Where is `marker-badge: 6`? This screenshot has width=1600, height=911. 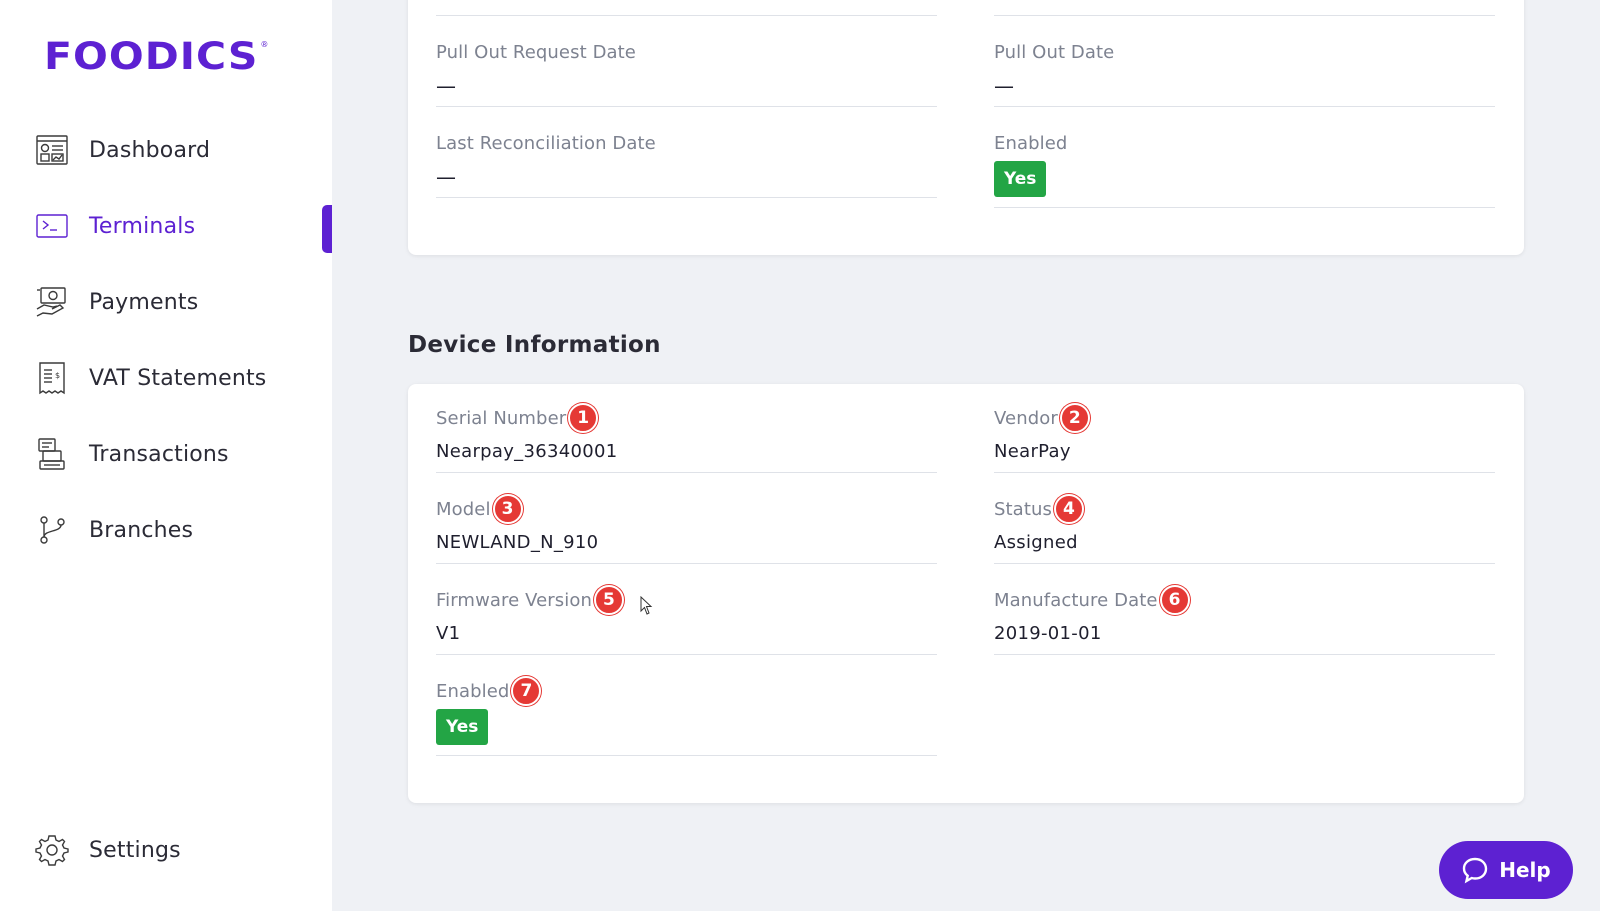 marker-badge: 6 is located at coordinates (1174, 600).